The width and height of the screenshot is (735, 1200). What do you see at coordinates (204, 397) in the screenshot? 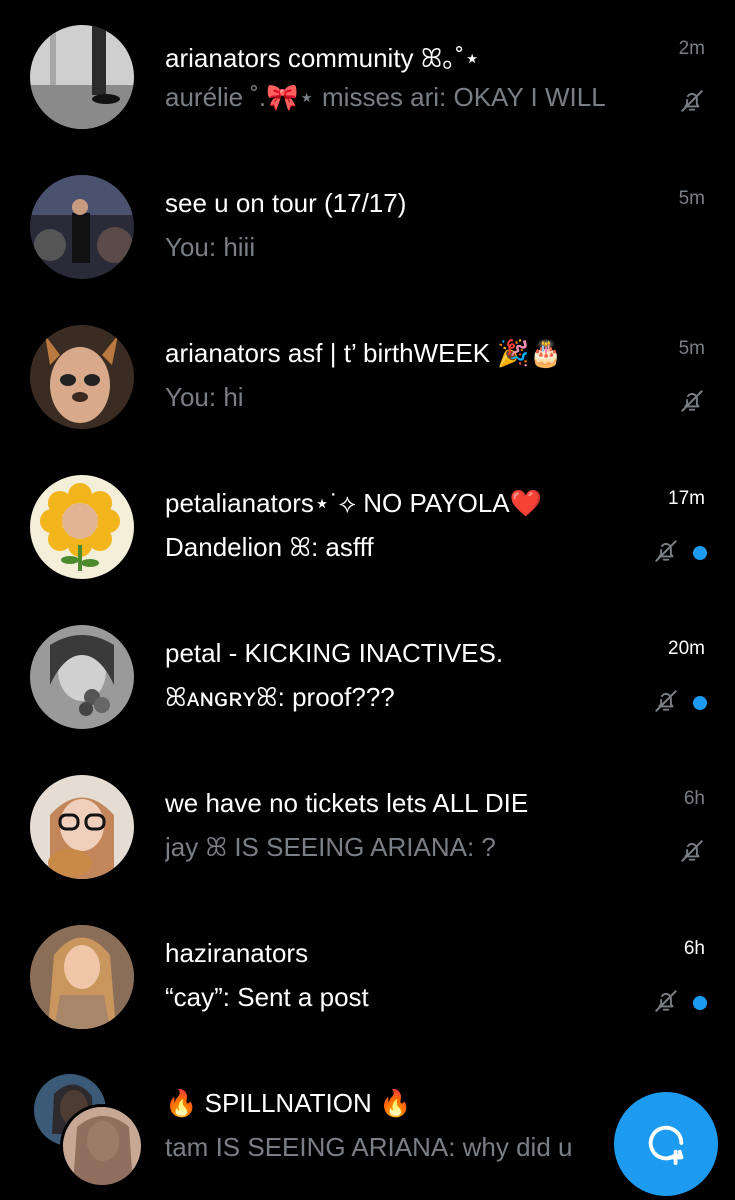
I see `conversation-preview: You: hi` at bounding box center [204, 397].